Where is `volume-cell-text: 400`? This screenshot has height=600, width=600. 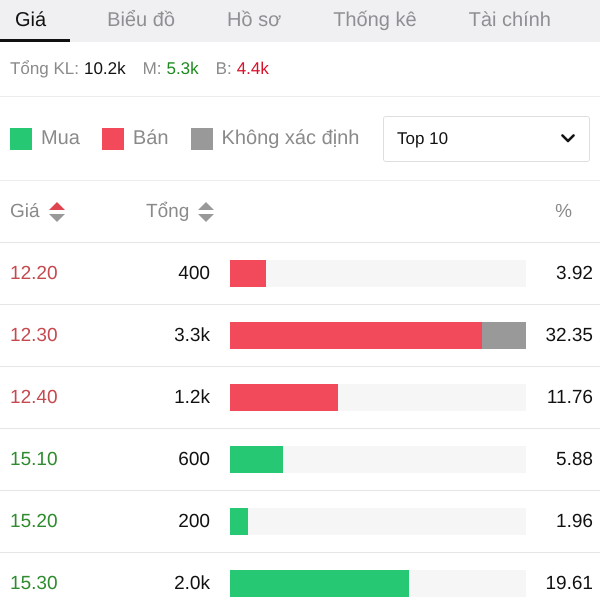 volume-cell-text: 400 is located at coordinates (193, 273).